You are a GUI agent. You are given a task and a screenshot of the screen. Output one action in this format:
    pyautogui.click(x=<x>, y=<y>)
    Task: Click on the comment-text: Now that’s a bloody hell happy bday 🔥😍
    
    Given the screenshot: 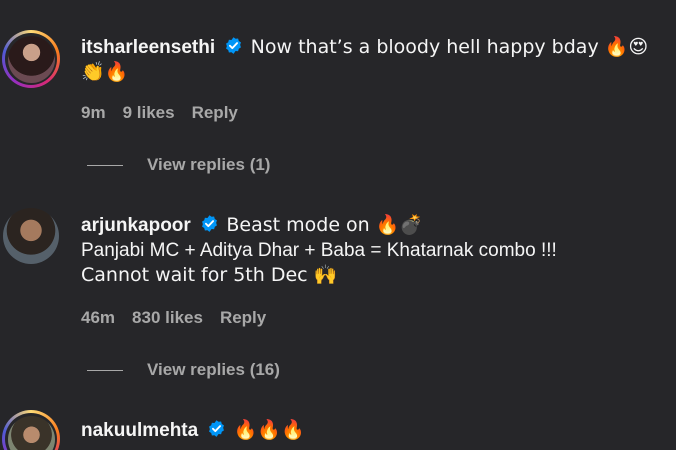 What is the action you would take?
    pyautogui.click(x=449, y=47)
    